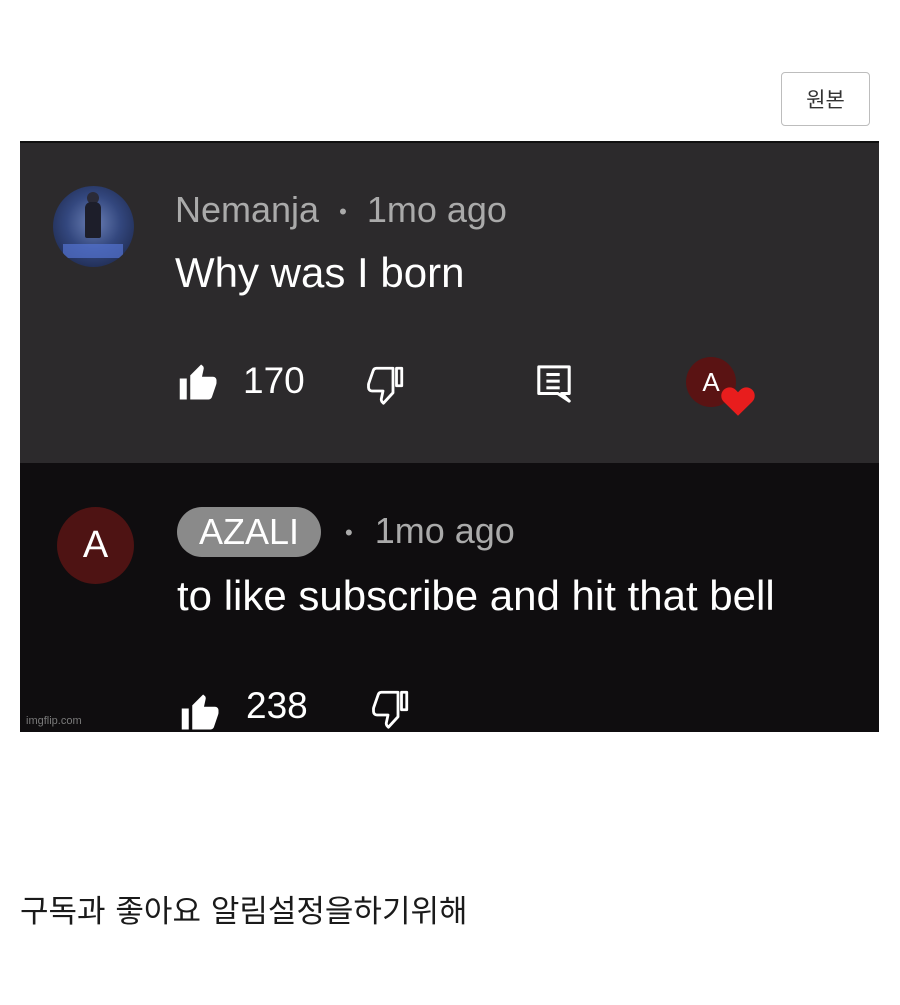 This screenshot has width=900, height=1005. I want to click on avatar, so click(93, 226).